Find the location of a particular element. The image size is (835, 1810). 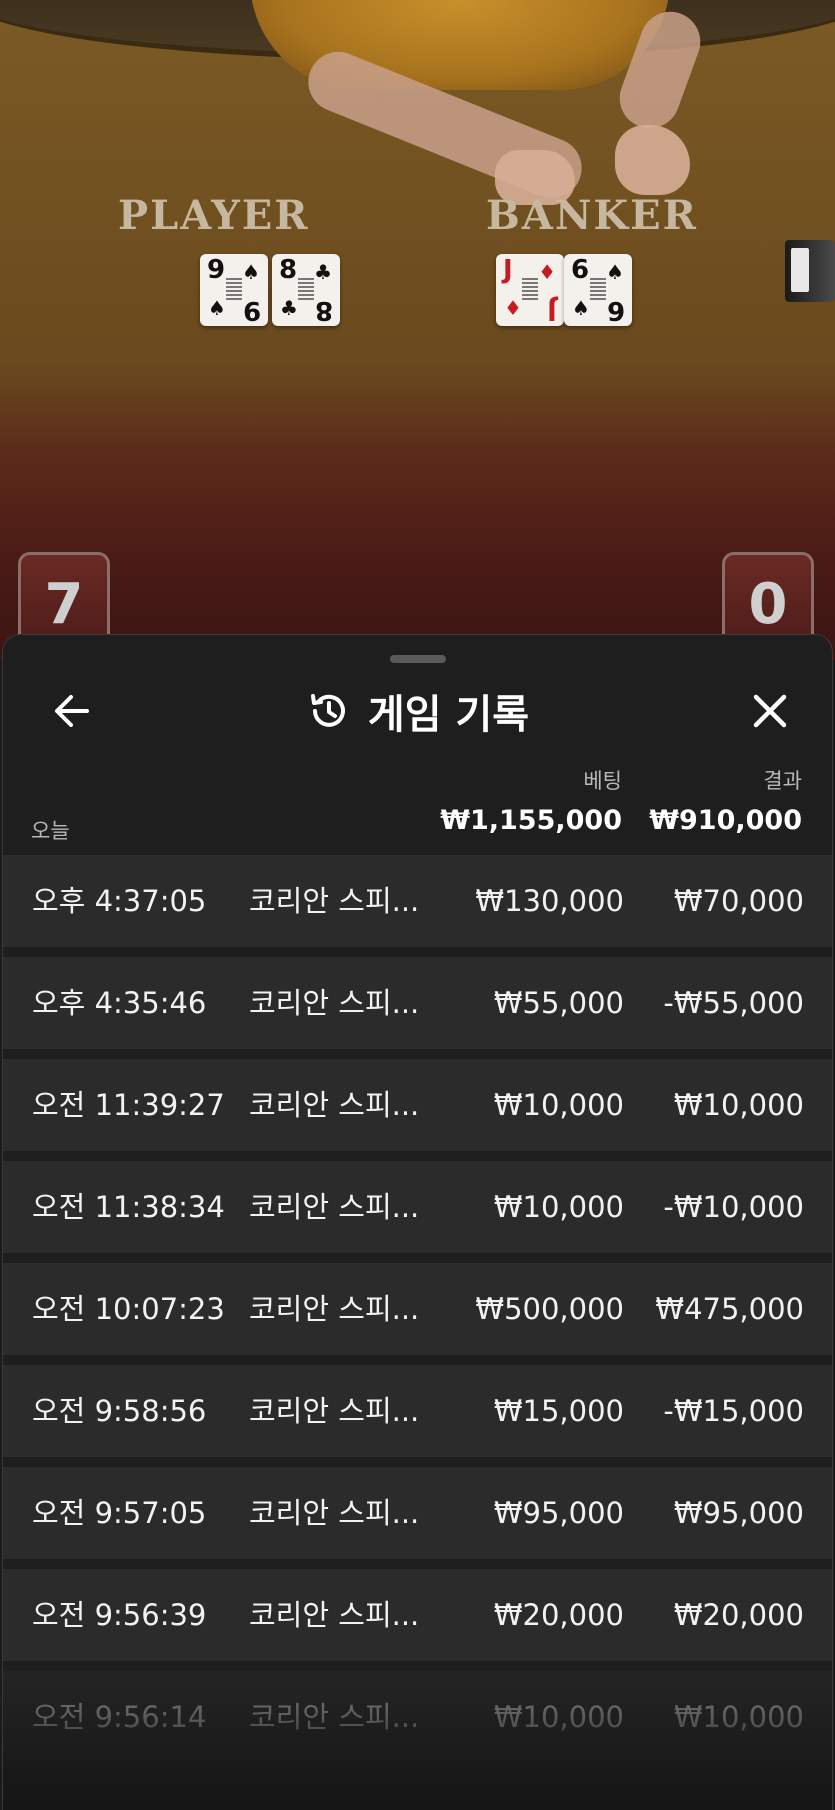

row-time: 오전 9:56:39 is located at coordinates (119, 1615).